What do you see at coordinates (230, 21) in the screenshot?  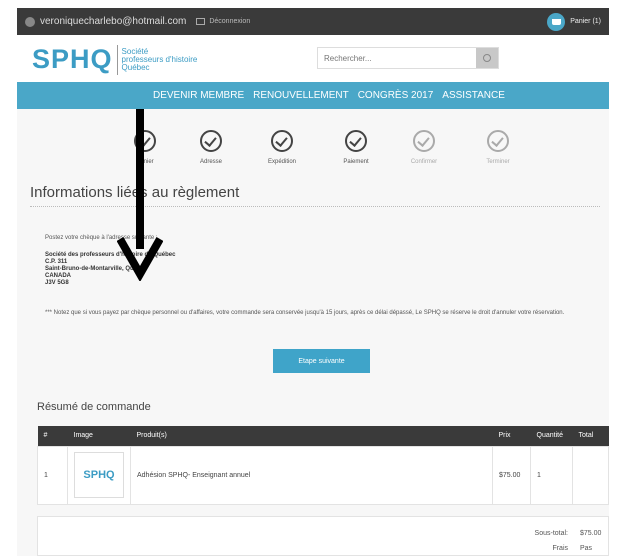 I see `logout-label: Déconnexion` at bounding box center [230, 21].